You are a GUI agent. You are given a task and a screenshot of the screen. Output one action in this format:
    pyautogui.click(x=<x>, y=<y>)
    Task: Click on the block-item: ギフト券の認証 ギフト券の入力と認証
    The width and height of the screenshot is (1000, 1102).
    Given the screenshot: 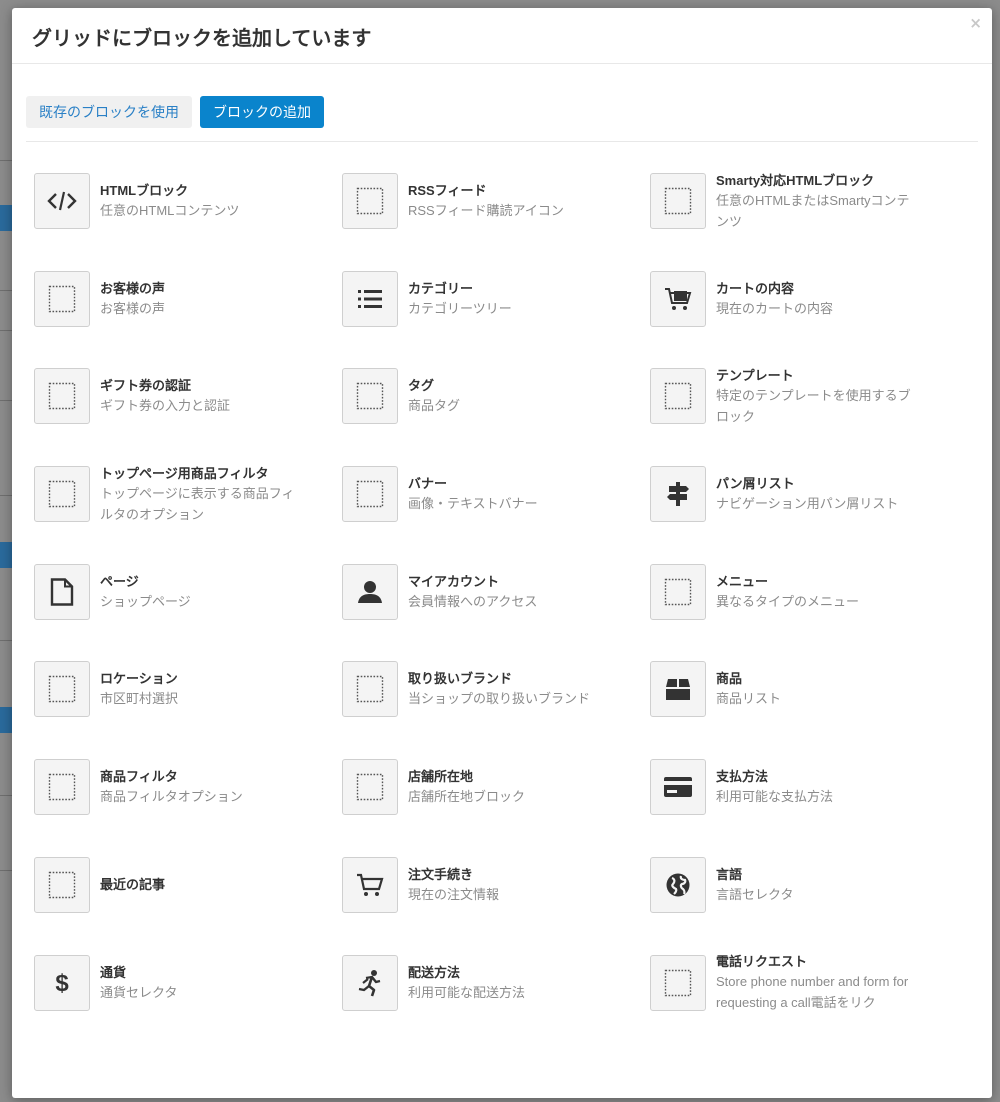 What is the action you would take?
    pyautogui.click(x=188, y=396)
    